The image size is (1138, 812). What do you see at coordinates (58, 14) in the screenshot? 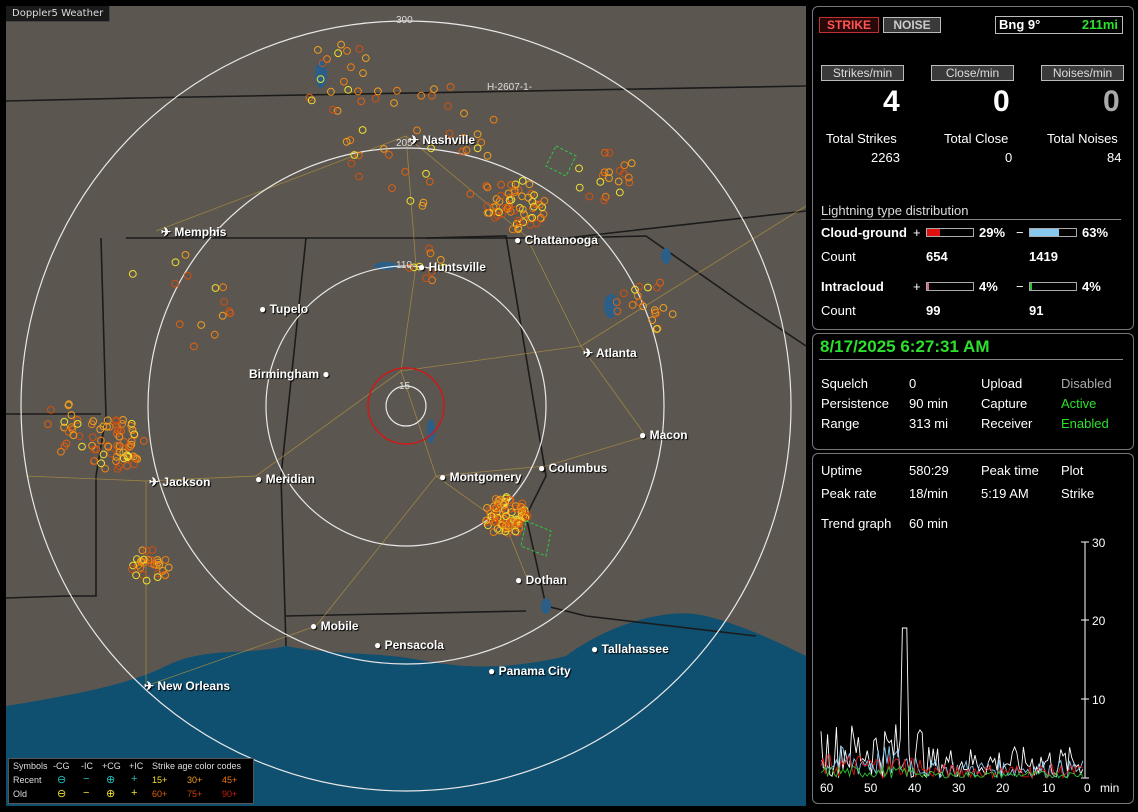
I see `app-title: Doppler5 Weather` at bounding box center [58, 14].